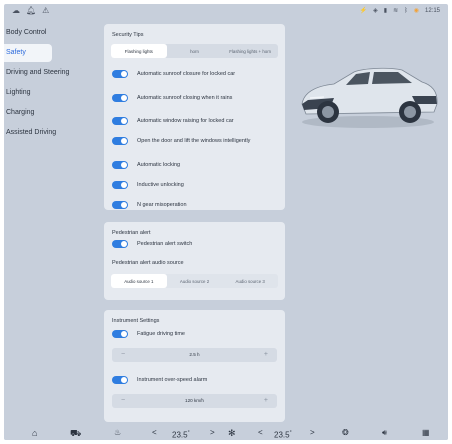  What do you see at coordinates (159, 164) in the screenshot?
I see `toggle-label: Automatic locking` at bounding box center [159, 164].